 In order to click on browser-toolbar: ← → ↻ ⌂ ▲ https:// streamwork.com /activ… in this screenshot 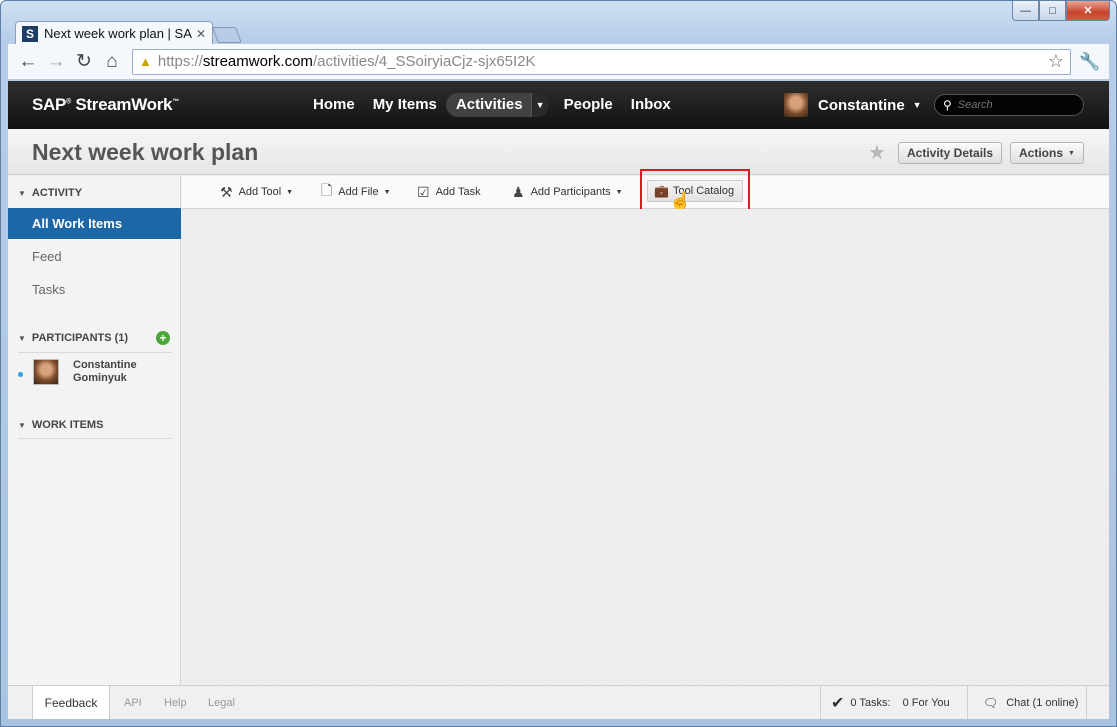, I will do `click(558, 62)`.